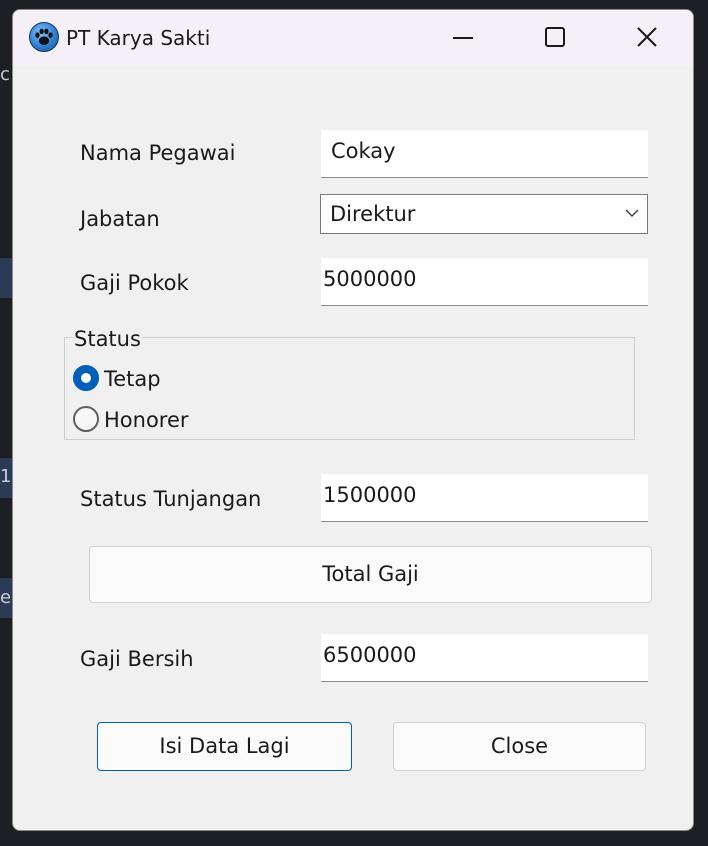 The image size is (708, 846). What do you see at coordinates (146, 420) in the screenshot?
I see `radio-honorer-label: Honorer` at bounding box center [146, 420].